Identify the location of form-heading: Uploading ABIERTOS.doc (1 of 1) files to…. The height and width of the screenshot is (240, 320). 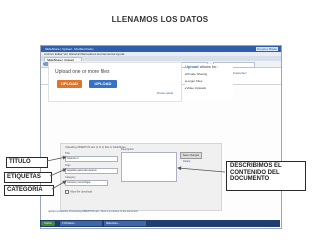
(95, 147).